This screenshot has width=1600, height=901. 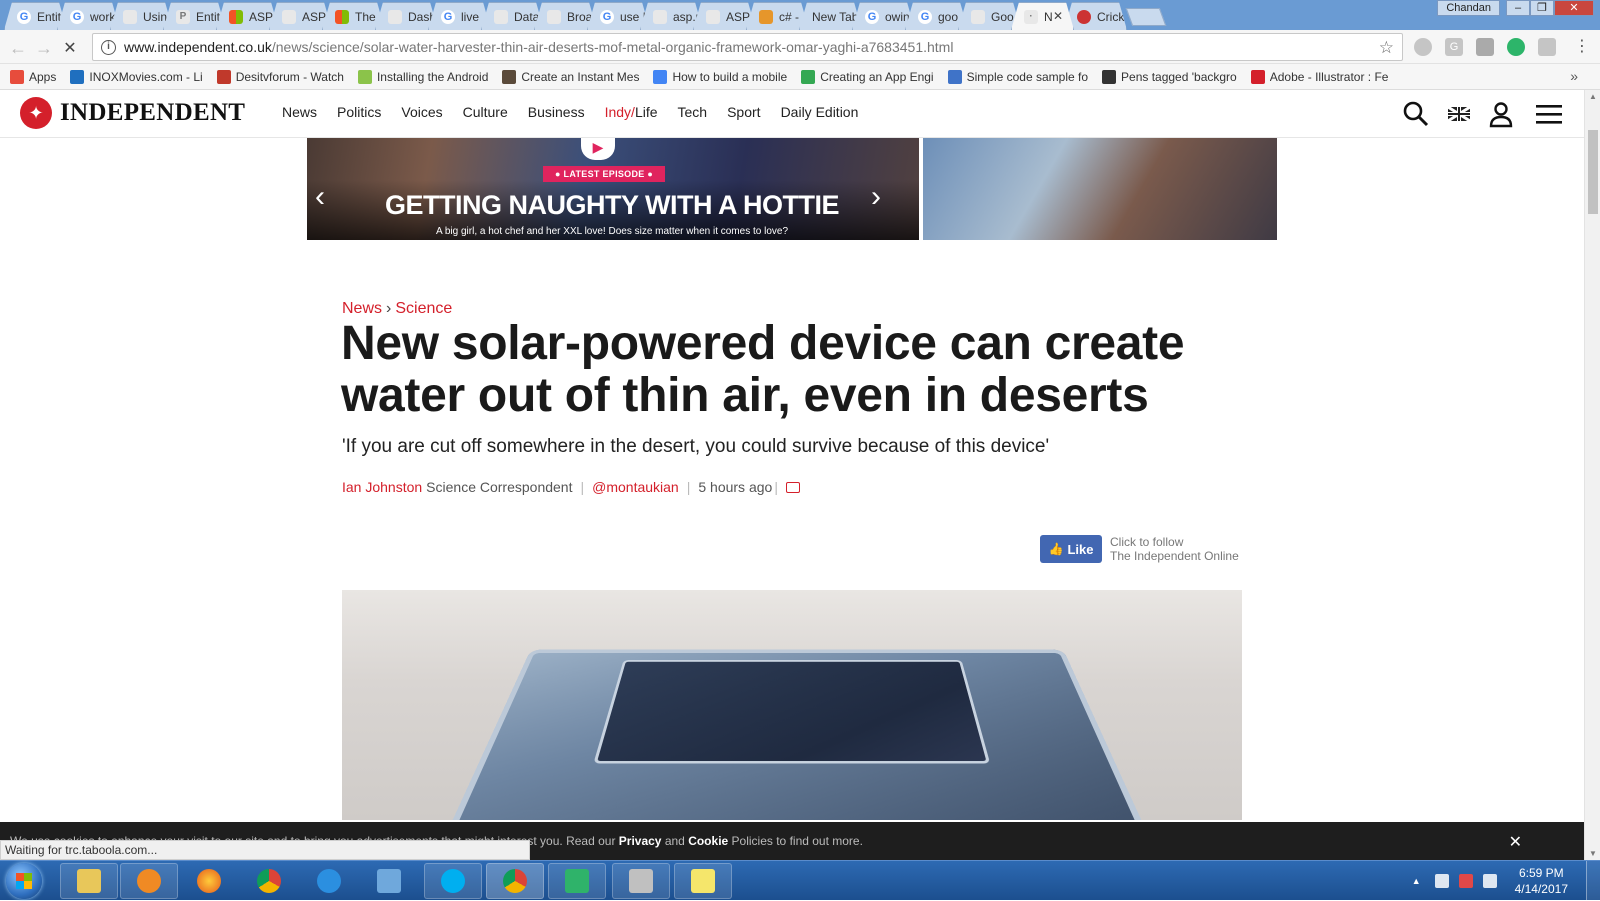 I want to click on action-center-flag-icon, so click(x=1465, y=881).